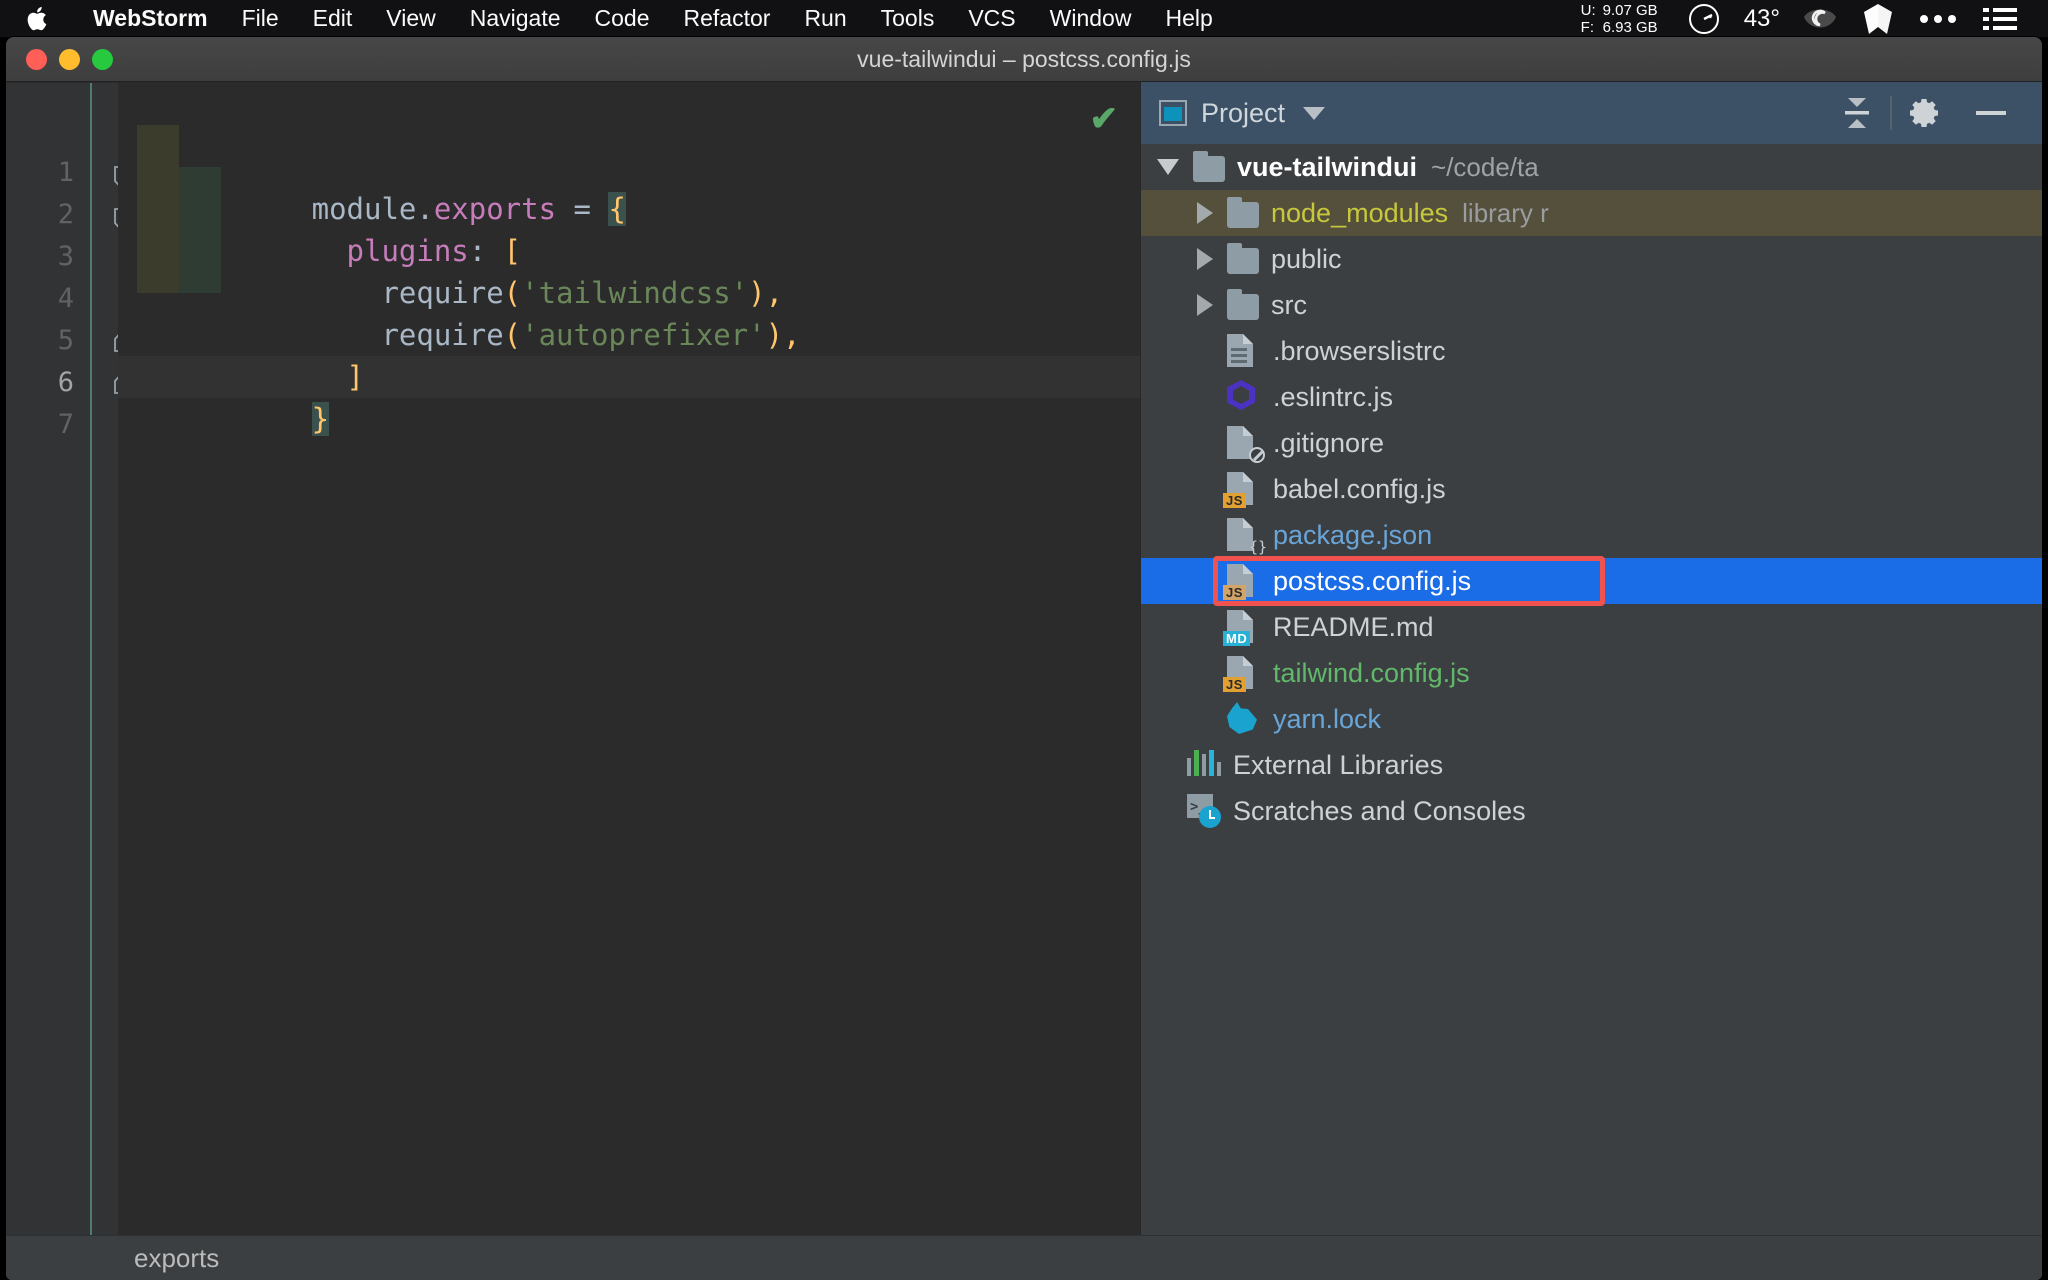 Image resolution: width=2048 pixels, height=1280 pixels. Describe the element at coordinates (1925, 113) in the screenshot. I see `gear-icon` at that location.